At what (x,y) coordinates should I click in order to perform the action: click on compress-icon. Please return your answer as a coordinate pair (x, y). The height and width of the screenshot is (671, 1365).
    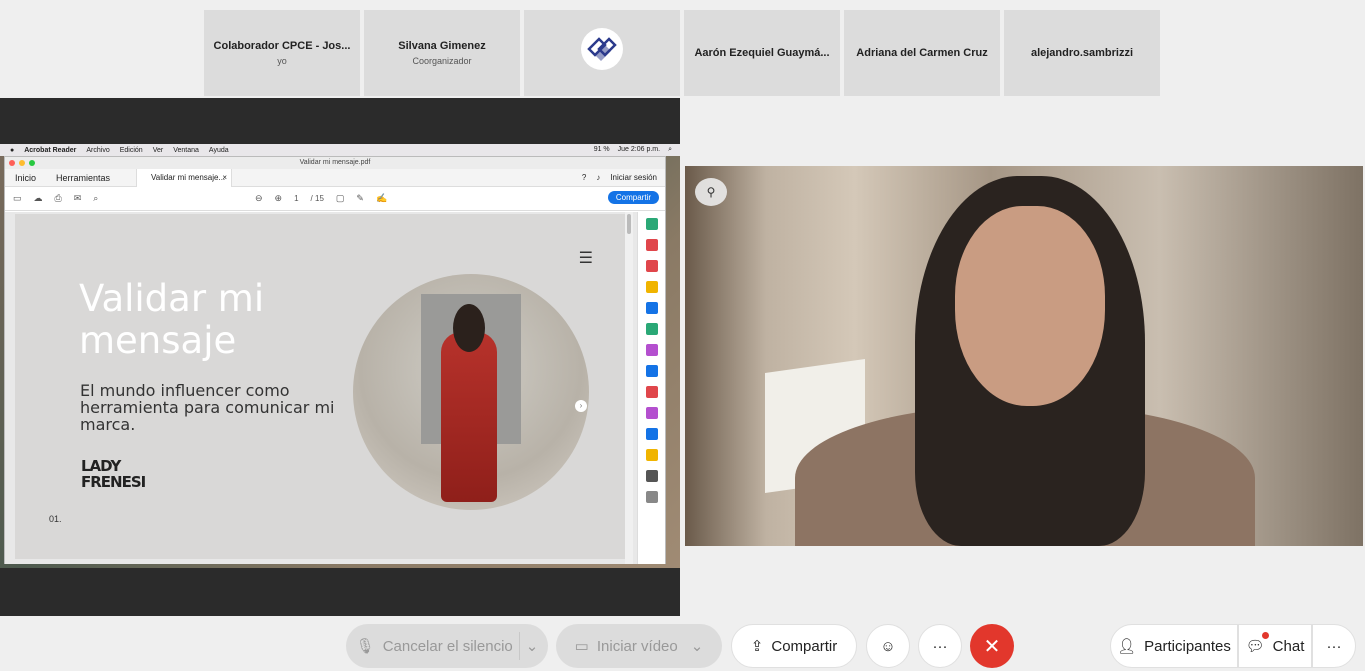
    Looking at the image, I should click on (651, 392).